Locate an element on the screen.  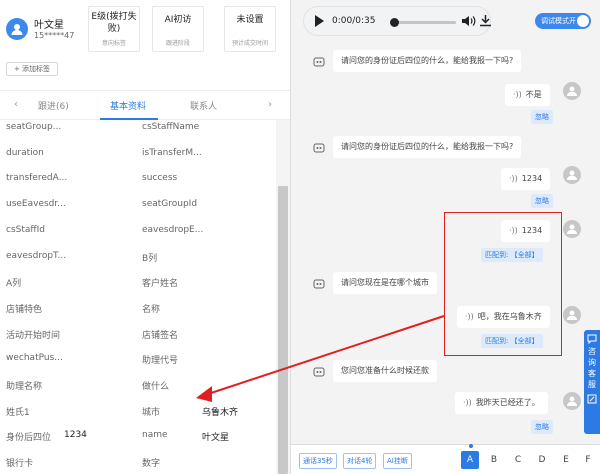
field-row: 助理名称 做什么 is located at coordinates (138, 389).